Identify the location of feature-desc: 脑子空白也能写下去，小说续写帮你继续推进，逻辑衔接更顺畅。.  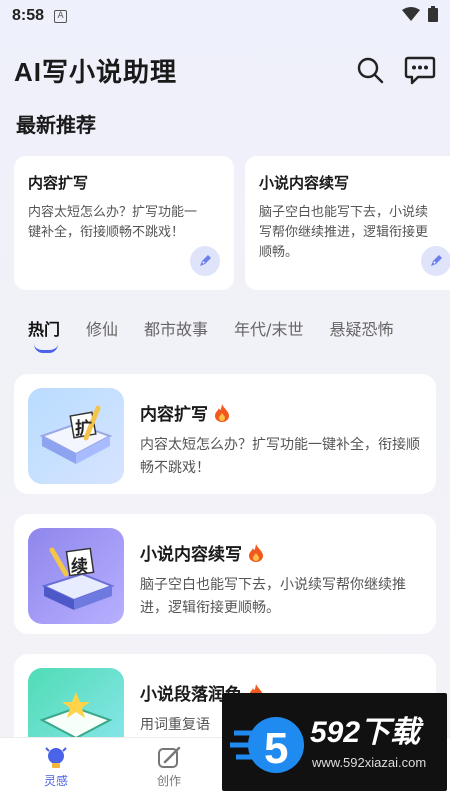
(273, 596).